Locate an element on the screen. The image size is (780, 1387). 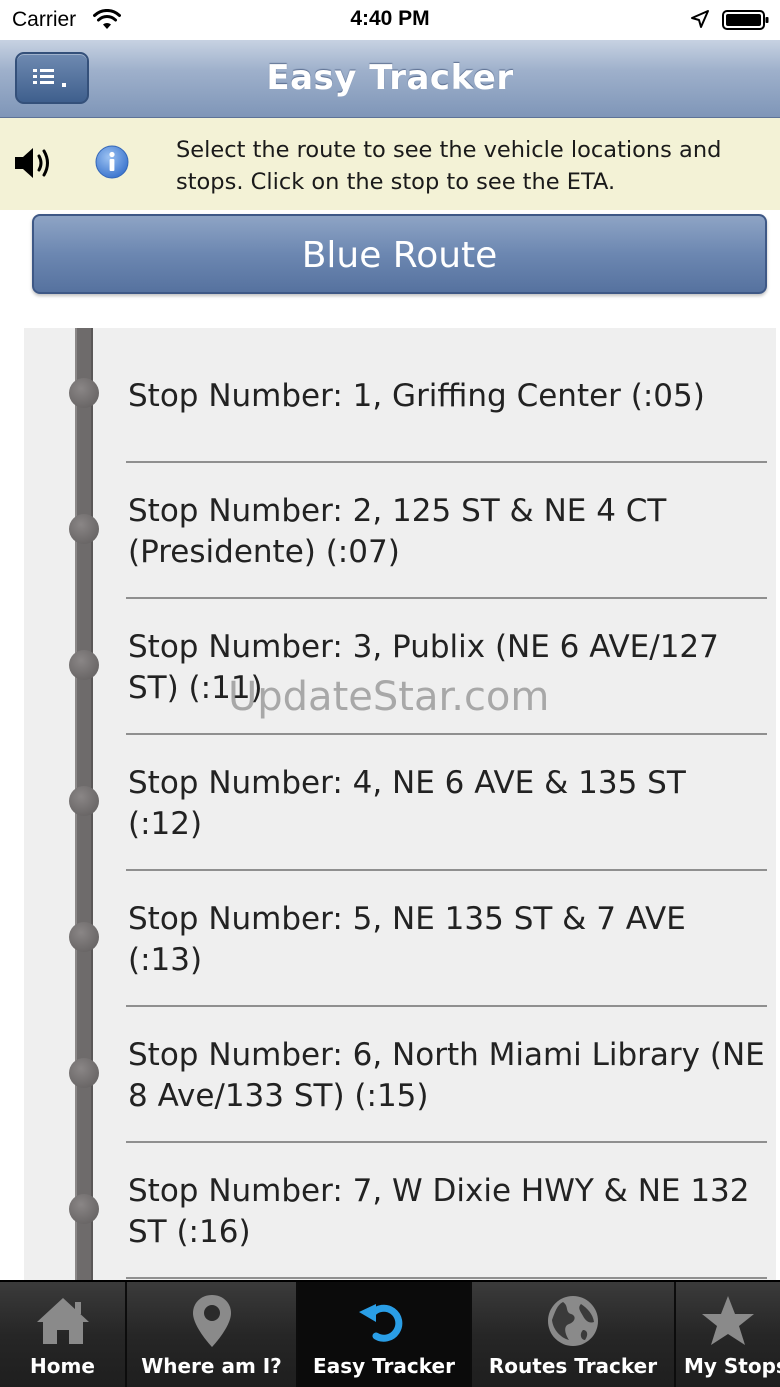
tab-label: Home is located at coordinates (62, 1366).